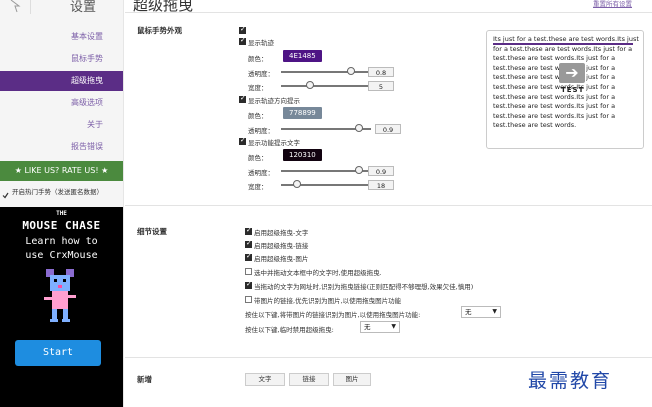 The height and width of the screenshot is (407, 652). I want to click on action-opacity-slider, so click(326, 171).